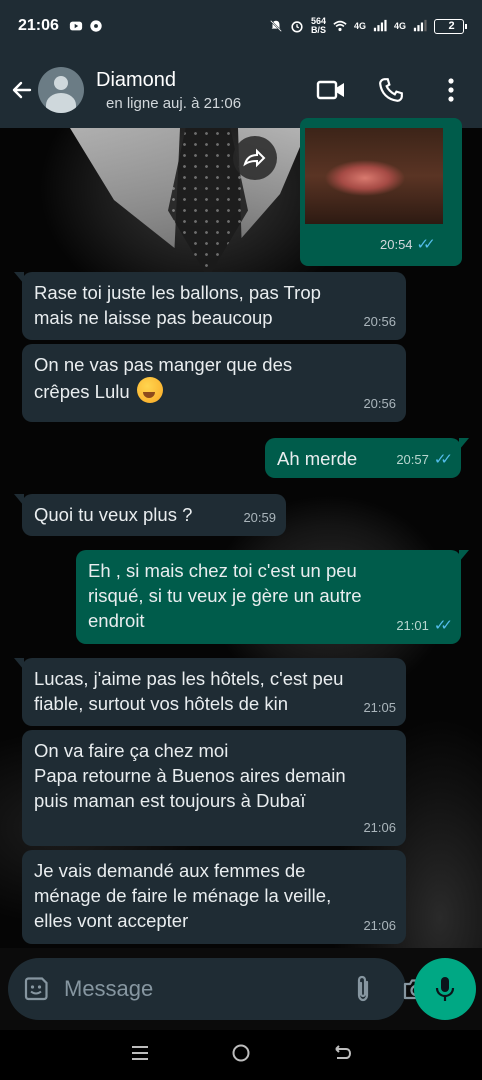 The image size is (482, 1080). Describe the element at coordinates (113, 514) in the screenshot. I see `message-text: Quoi tu veux plus ?` at that location.